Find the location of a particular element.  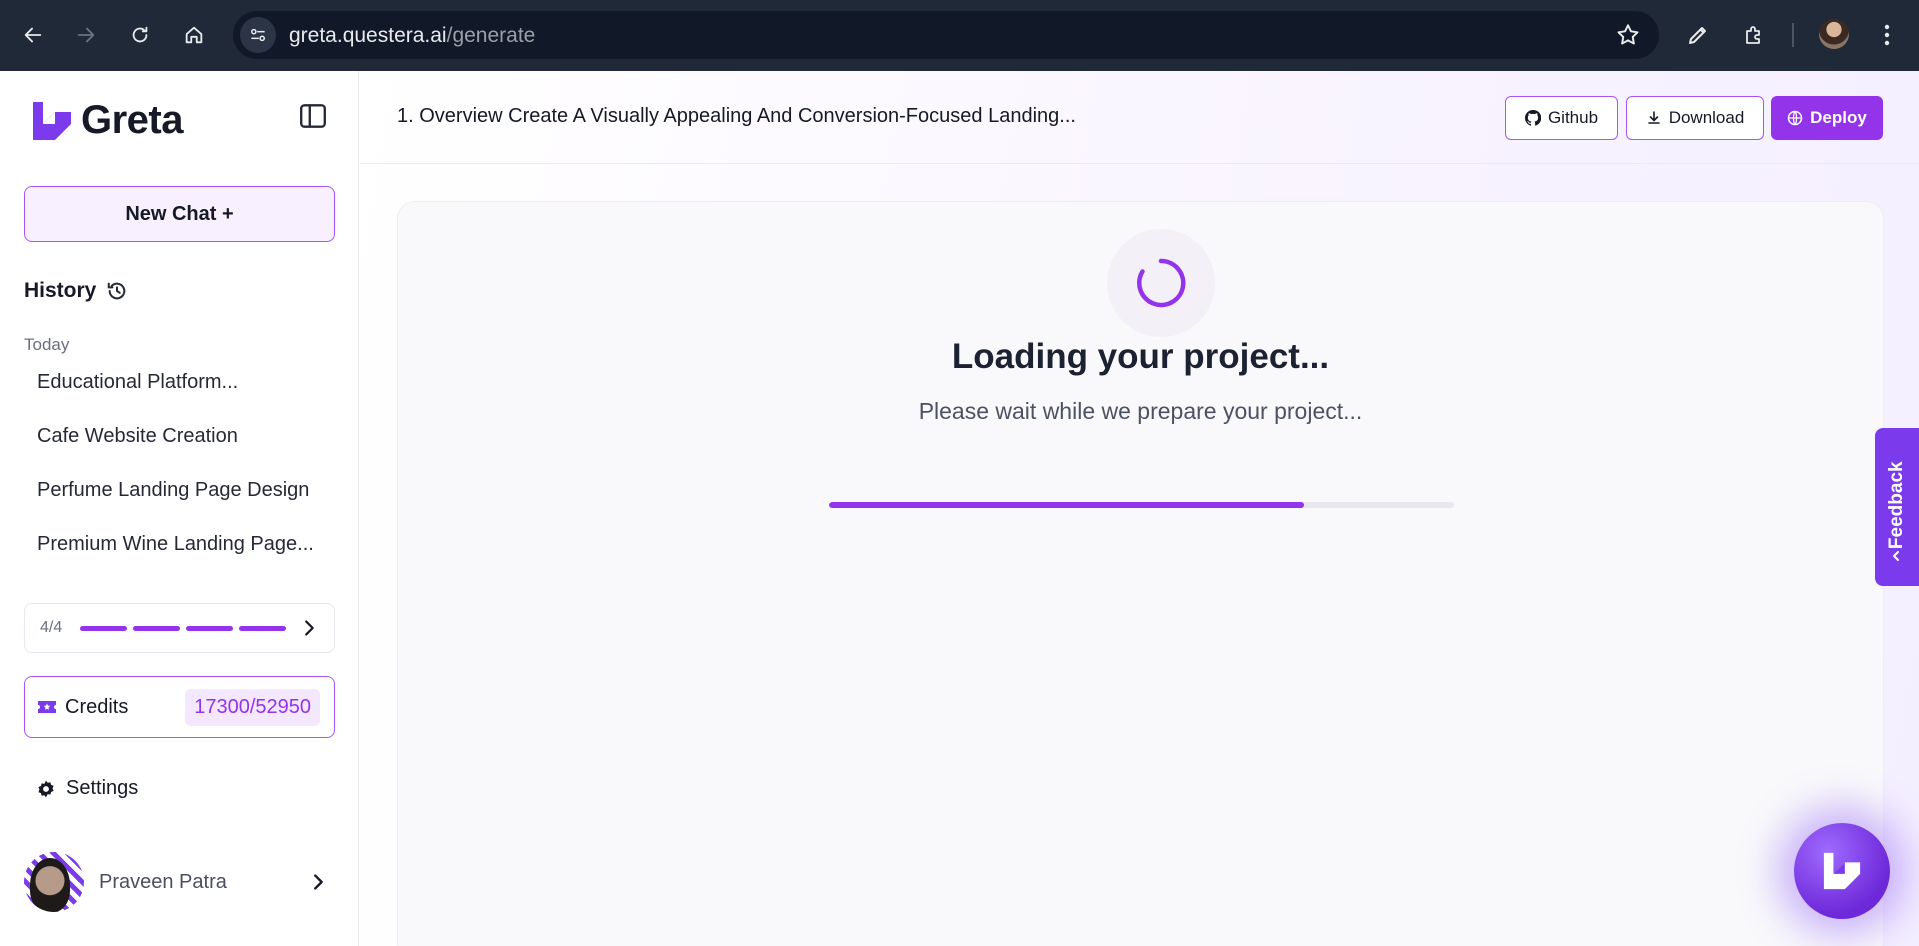

reload-button is located at coordinates (140, 35).